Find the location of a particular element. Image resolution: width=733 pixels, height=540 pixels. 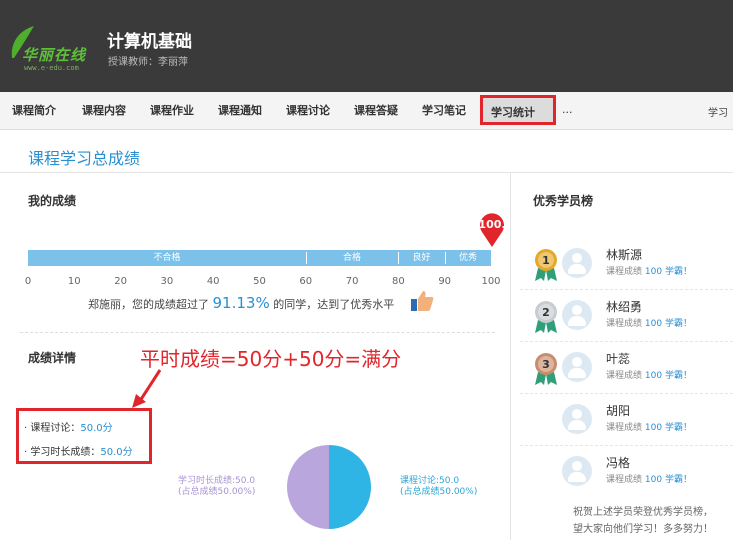

pie-label-line: (占总成绩50.00%) is located at coordinates (439, 492).